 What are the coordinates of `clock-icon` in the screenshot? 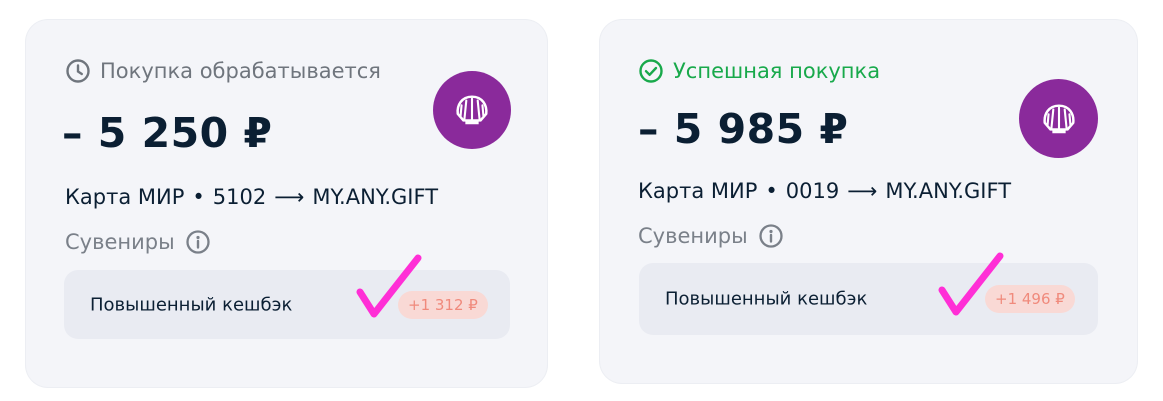 It's located at (78, 71).